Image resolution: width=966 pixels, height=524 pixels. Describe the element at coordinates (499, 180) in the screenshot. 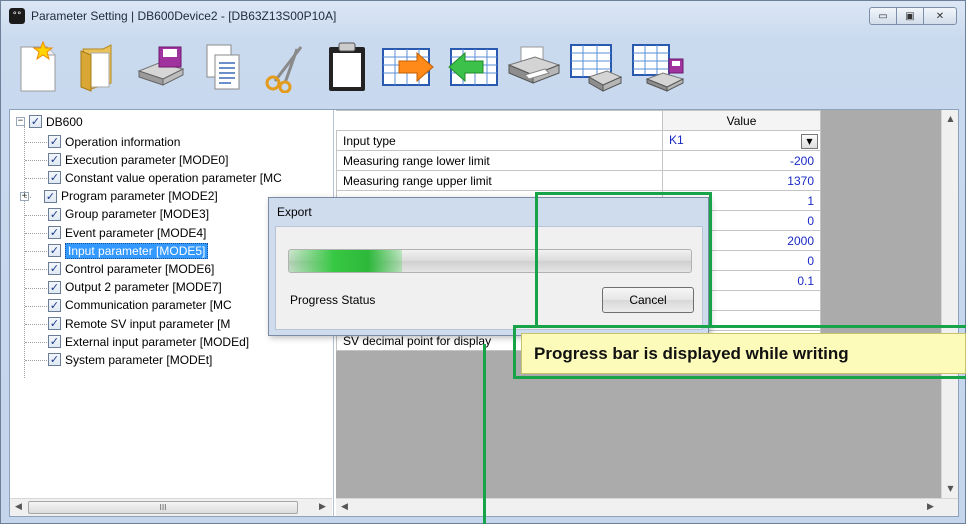

I see `parameter-name: Measuring range upper limit` at that location.